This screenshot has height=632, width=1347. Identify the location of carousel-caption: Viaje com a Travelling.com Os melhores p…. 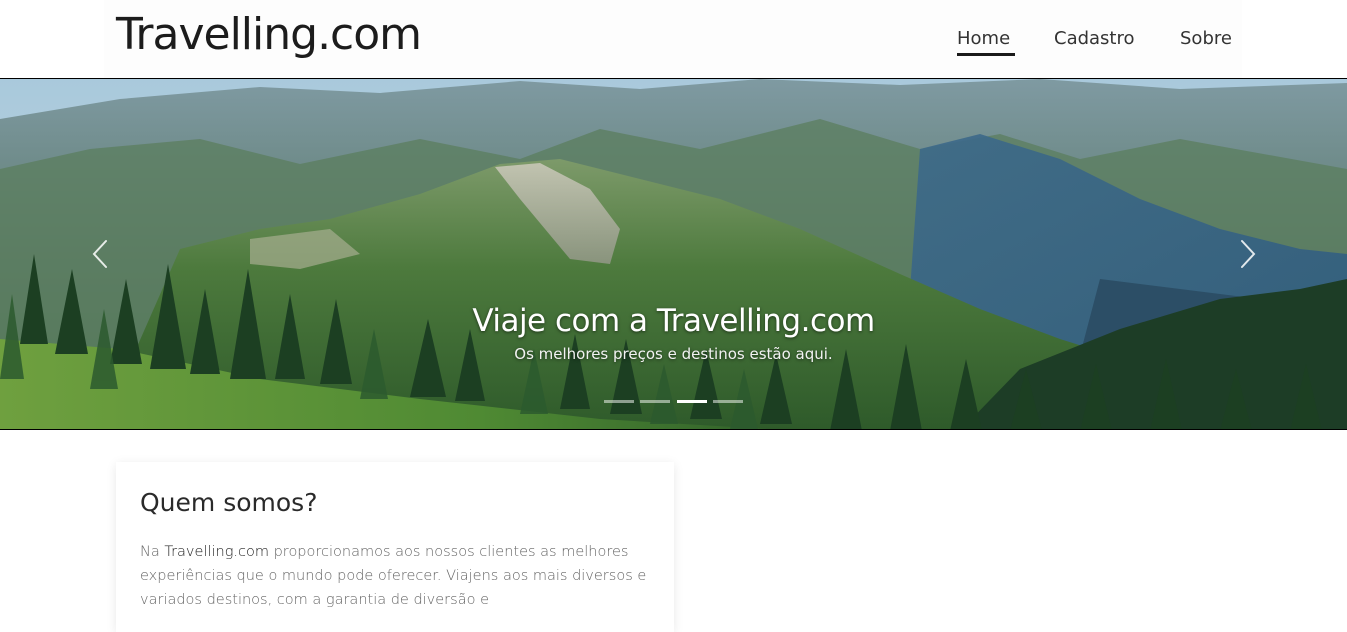
(673, 333).